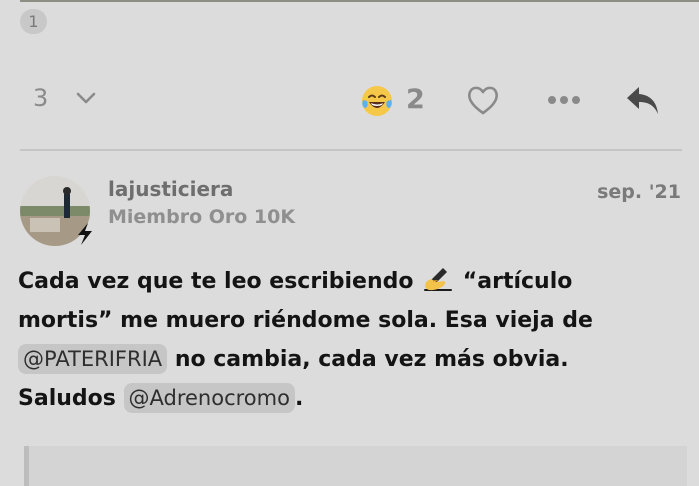 The image size is (699, 486). What do you see at coordinates (209, 398) in the screenshot?
I see `mention-adrenocromo: @Adrenocromo` at bounding box center [209, 398].